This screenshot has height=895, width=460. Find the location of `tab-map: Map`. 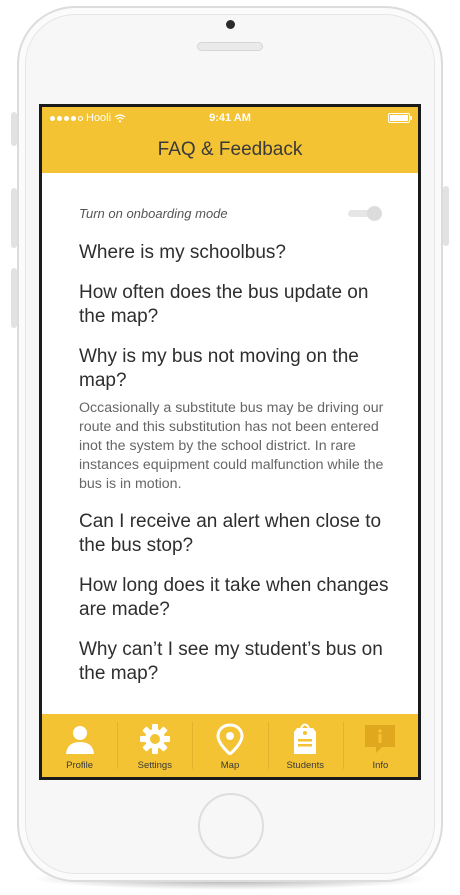

tab-map: Map is located at coordinates (229, 745).